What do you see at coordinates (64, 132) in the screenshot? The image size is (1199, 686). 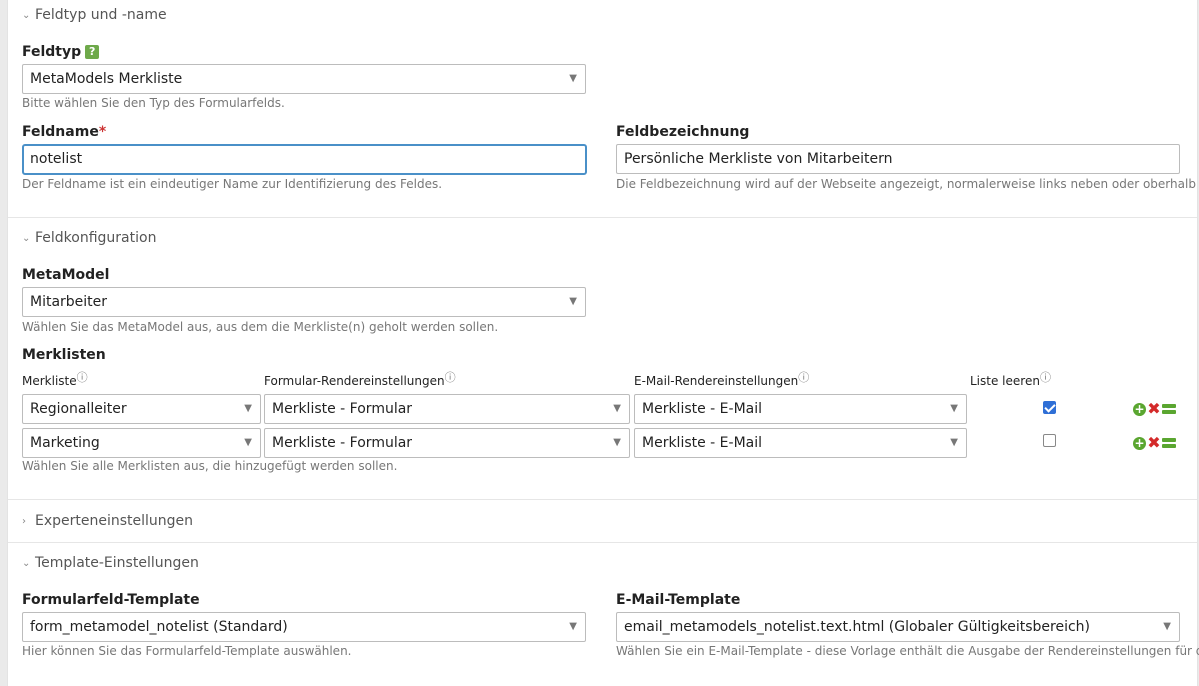 I see `feldname-label: Feldname*` at bounding box center [64, 132].